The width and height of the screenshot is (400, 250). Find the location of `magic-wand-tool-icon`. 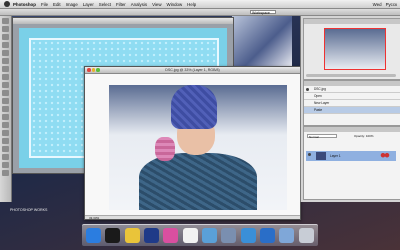

magic-wand-tool-icon is located at coordinates (5, 45).